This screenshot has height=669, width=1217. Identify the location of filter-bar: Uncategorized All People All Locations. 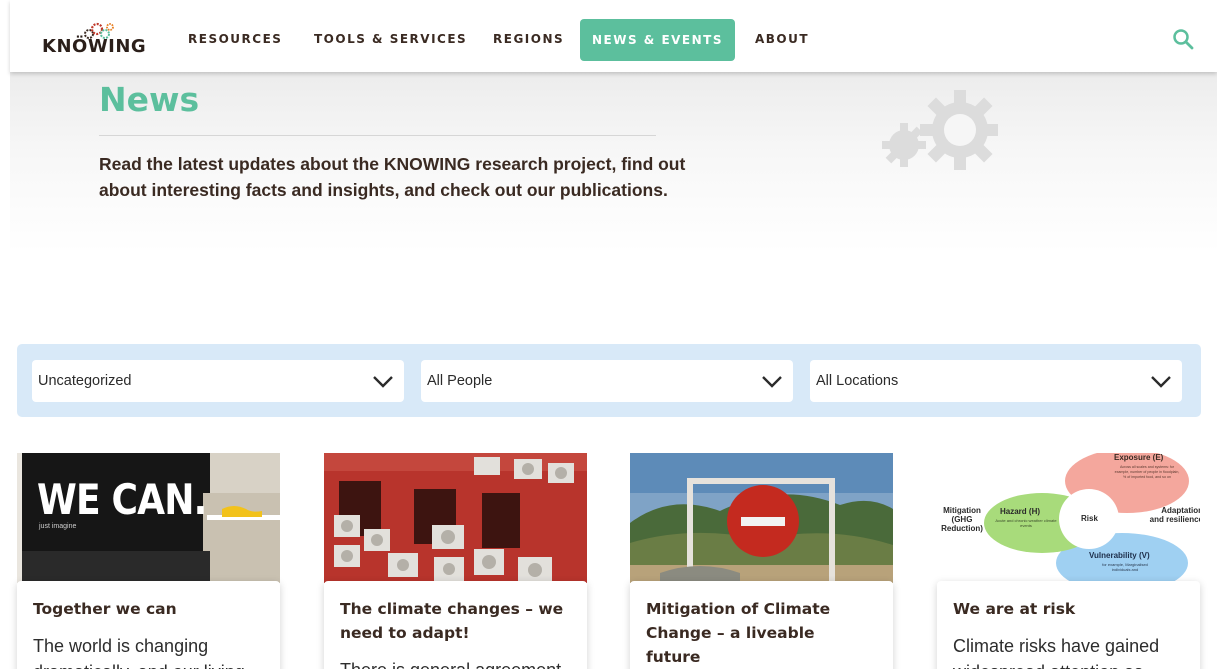
(609, 380).